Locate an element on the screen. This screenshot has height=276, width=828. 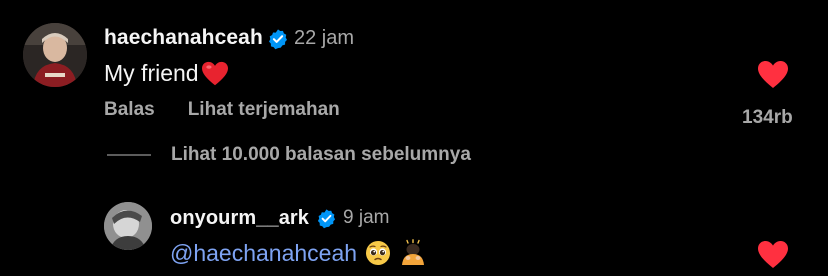
view-replies-button: Lihat 10.000 balasan sebelumnya is located at coordinates (289, 155).